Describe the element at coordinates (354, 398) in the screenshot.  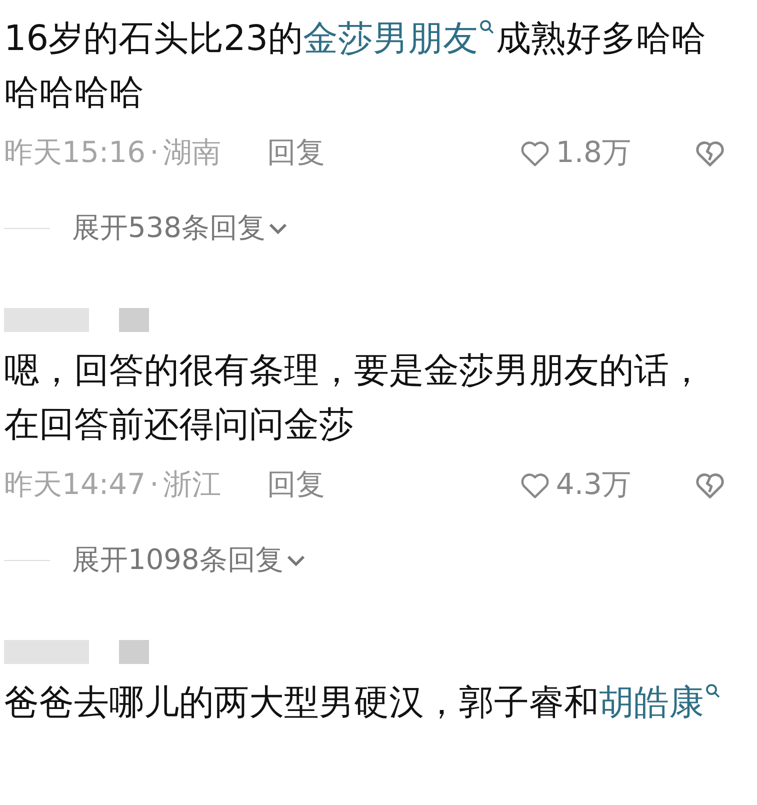
I see `comment-text: 嗯，回答的很有条理，要是金莎男朋友的话，在回答前还得问问金莎` at that location.